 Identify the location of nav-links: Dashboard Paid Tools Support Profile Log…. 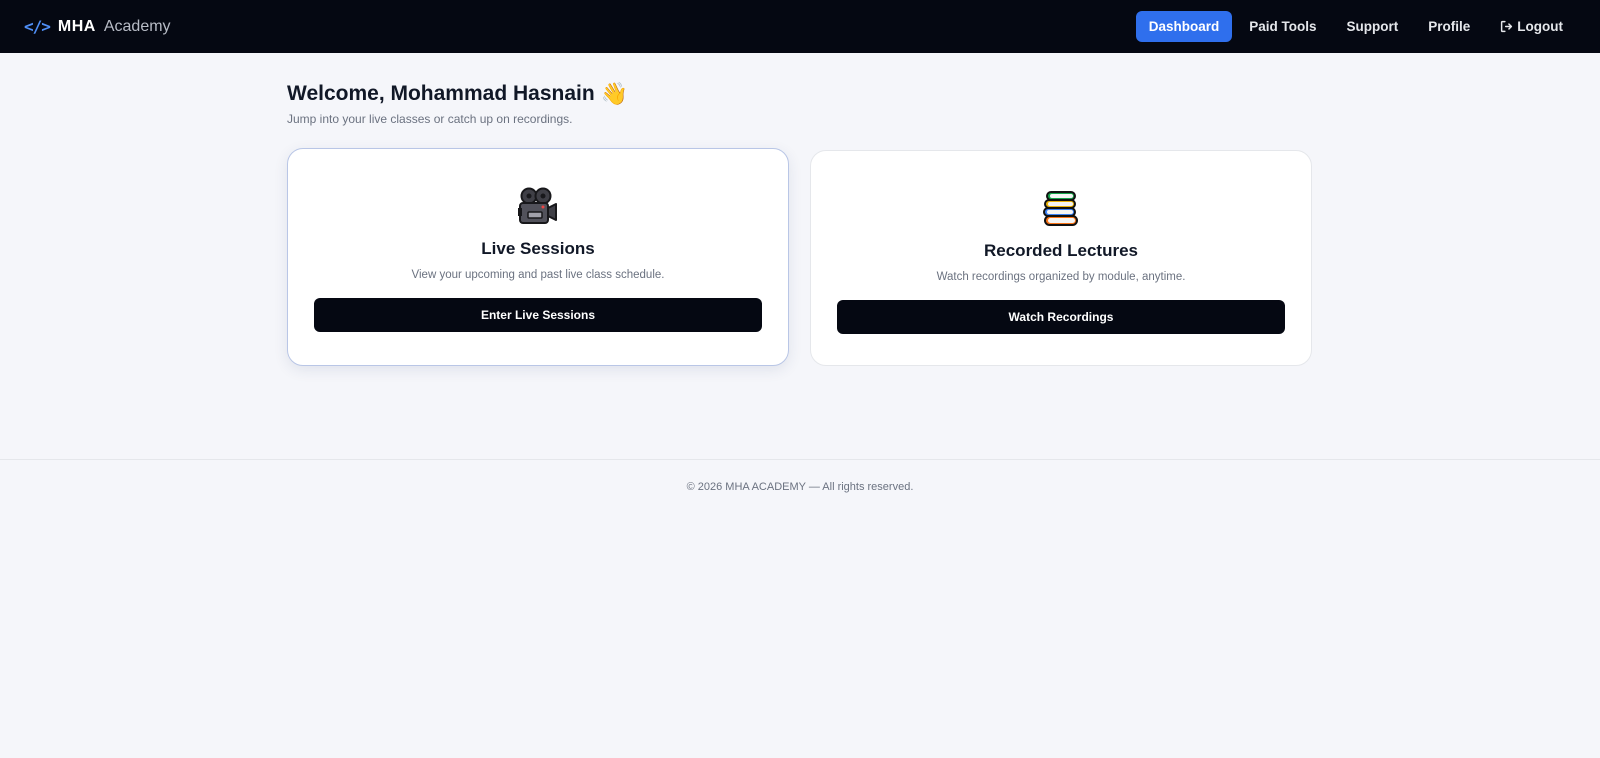
(1355, 26).